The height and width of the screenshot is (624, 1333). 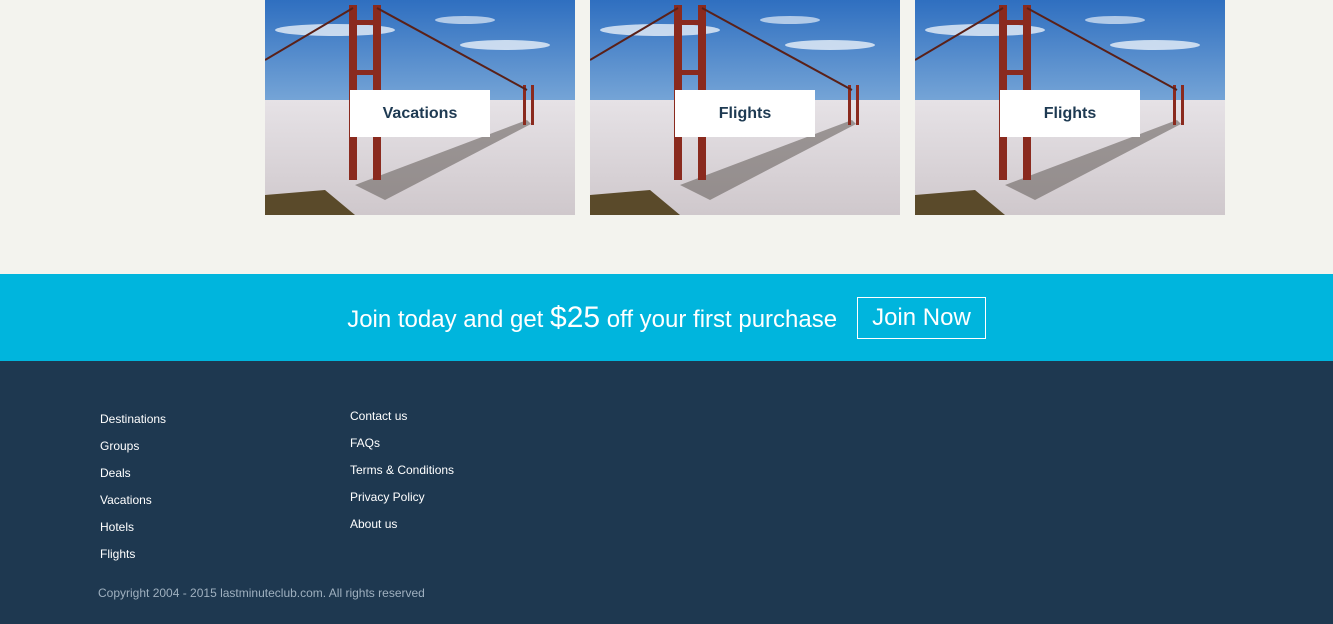 I want to click on footer-link-flights: Flights, so click(x=133, y=560).